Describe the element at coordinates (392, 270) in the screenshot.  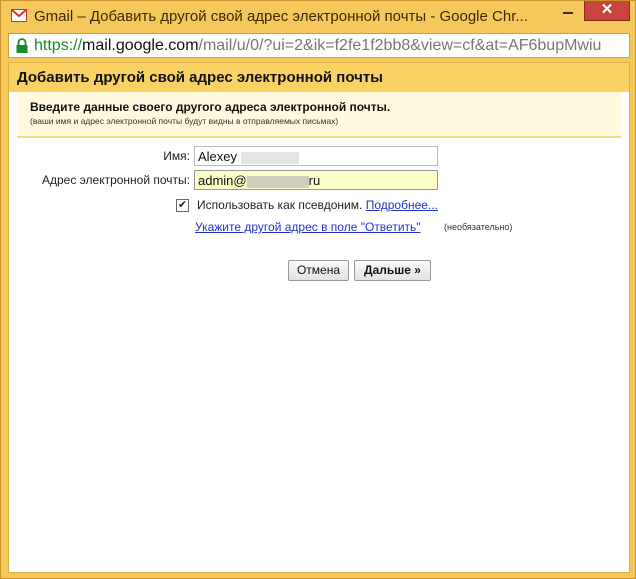
I see `next-button: Дальше »` at that location.